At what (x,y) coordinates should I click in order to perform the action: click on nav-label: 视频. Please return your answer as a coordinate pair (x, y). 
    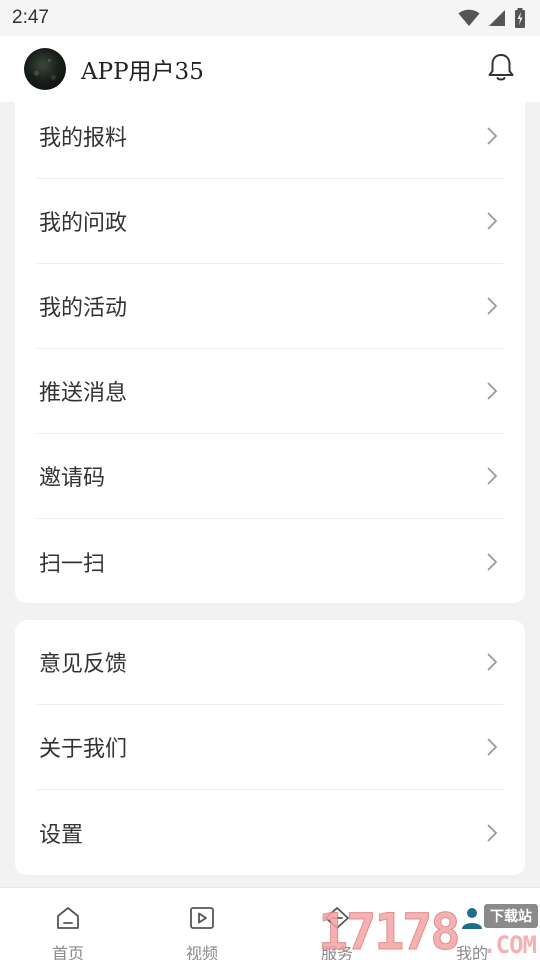
    Looking at the image, I should click on (201, 952).